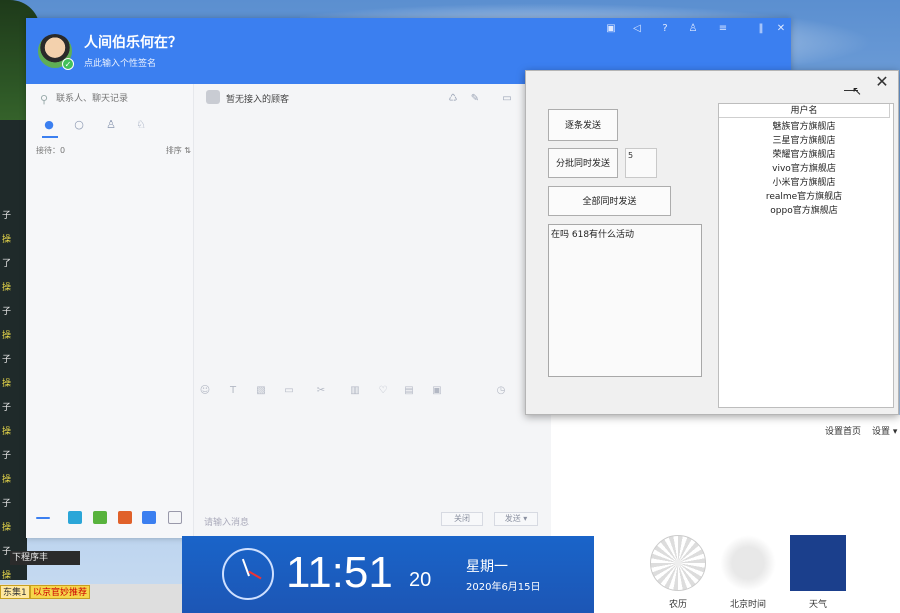  Describe the element at coordinates (583, 163) in the screenshot. I see `send-batch-button: 分批同时发送` at that location.